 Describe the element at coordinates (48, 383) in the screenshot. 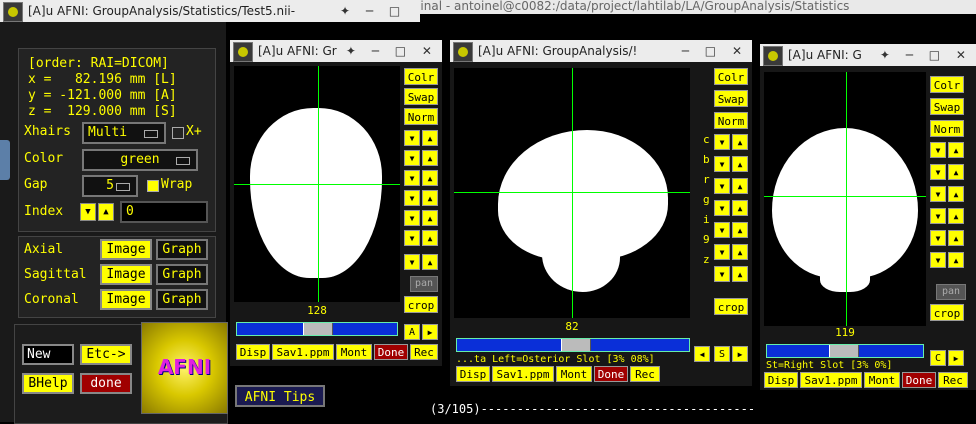

I see `bhelp-button: BHelp` at that location.